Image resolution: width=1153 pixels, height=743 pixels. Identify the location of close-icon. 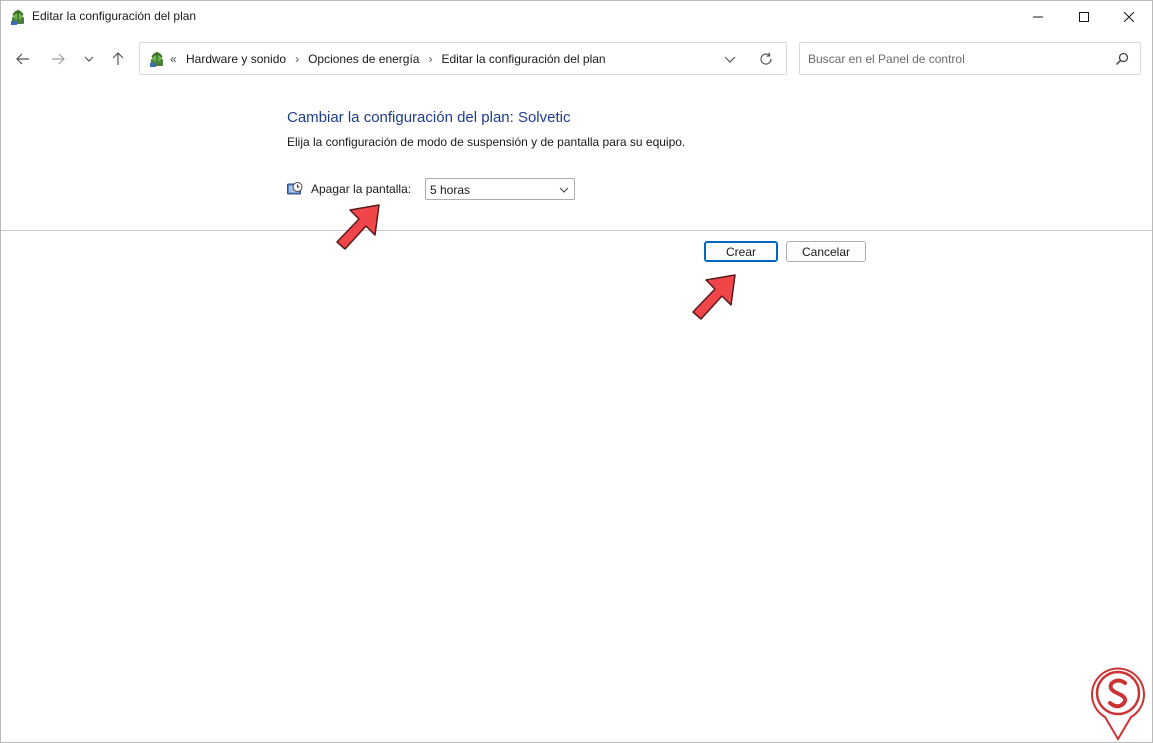
(1129, 17).